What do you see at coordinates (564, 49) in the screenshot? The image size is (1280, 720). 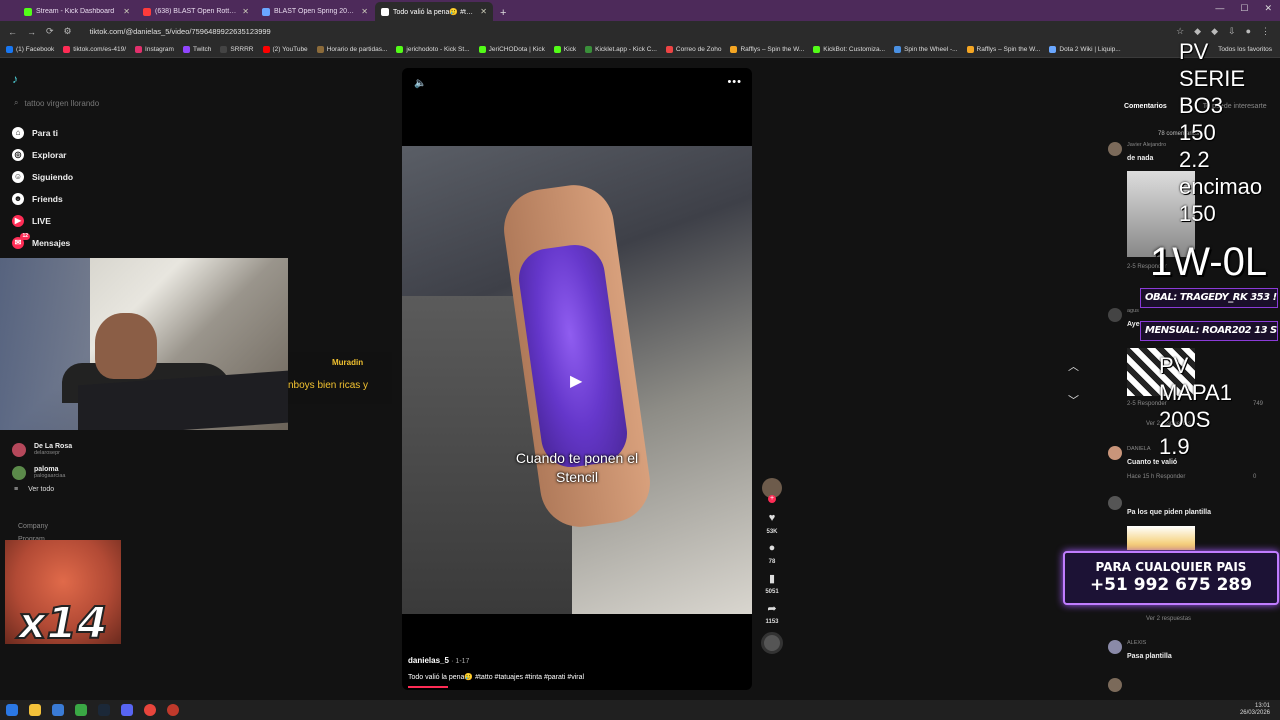 I see `bookmark-item: Kick` at bounding box center [564, 49].